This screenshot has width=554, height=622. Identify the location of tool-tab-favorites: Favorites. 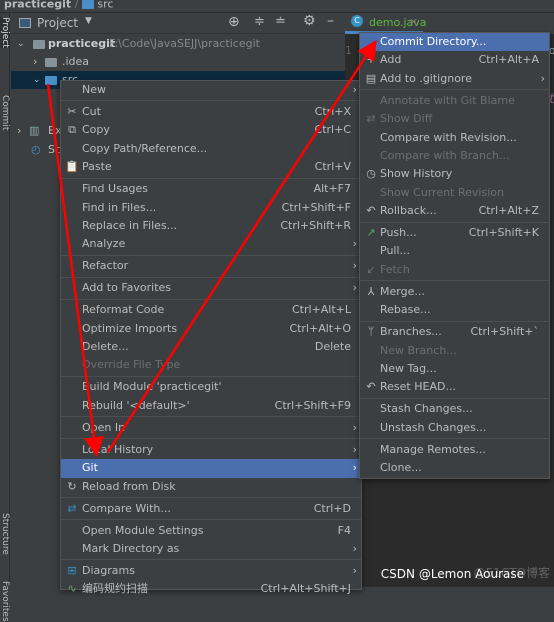
(5, 601).